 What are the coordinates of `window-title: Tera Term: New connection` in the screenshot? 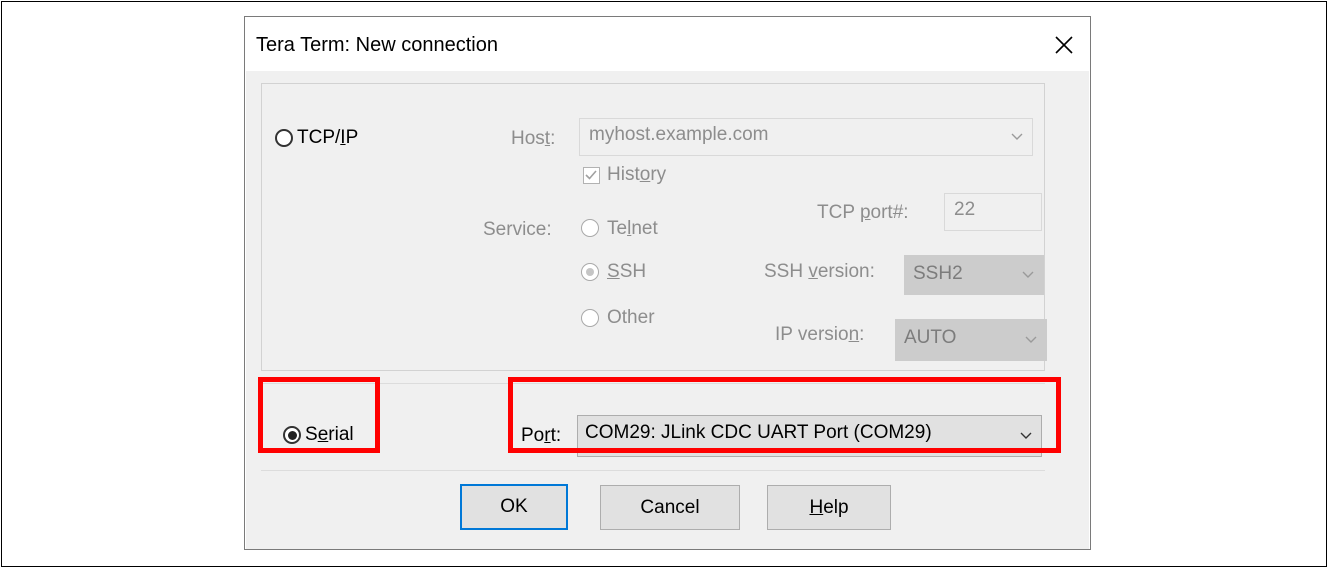 It's located at (377, 45).